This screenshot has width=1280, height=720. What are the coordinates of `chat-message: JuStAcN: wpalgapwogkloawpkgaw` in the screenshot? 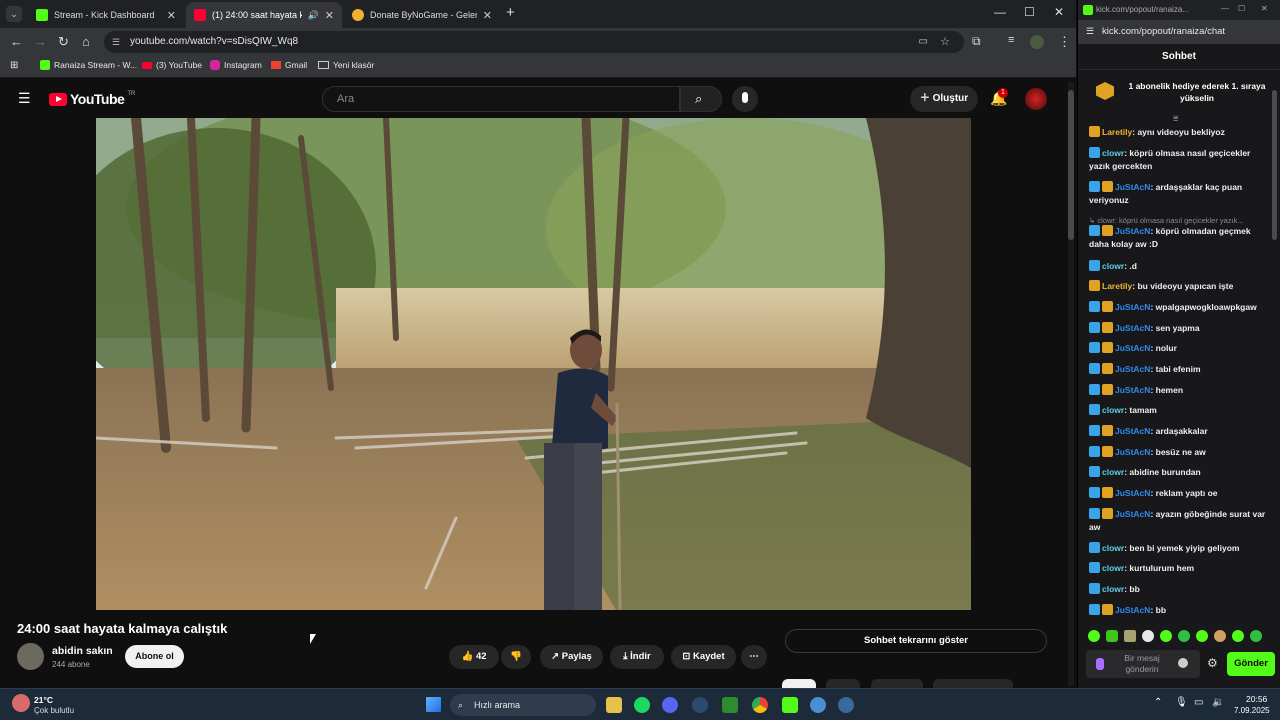 It's located at (1179, 307).